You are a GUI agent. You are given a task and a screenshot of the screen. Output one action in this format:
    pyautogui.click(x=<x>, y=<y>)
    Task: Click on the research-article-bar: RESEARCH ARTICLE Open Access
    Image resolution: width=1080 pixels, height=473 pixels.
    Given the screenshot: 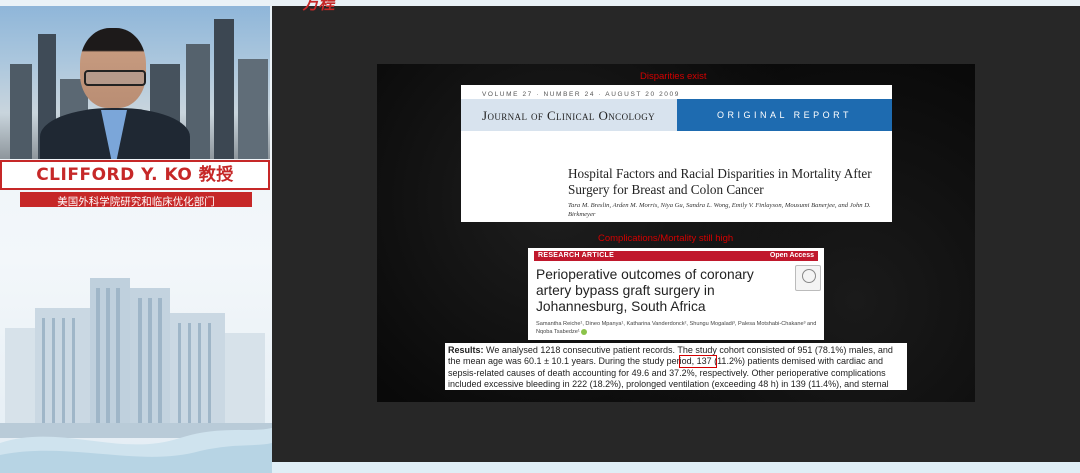 What is the action you would take?
    pyautogui.click(x=676, y=256)
    